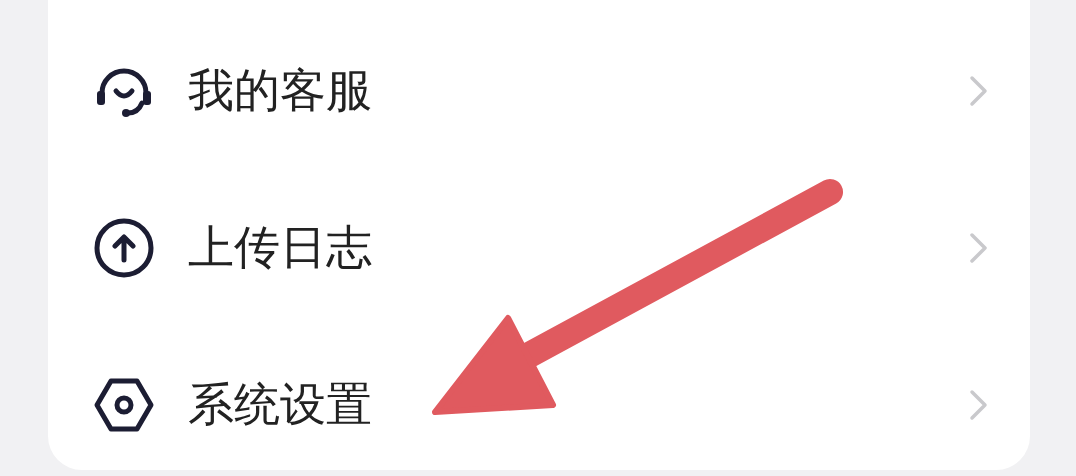 This screenshot has height=476, width=1076. I want to click on menu-item: 系统设置, so click(578, 404).